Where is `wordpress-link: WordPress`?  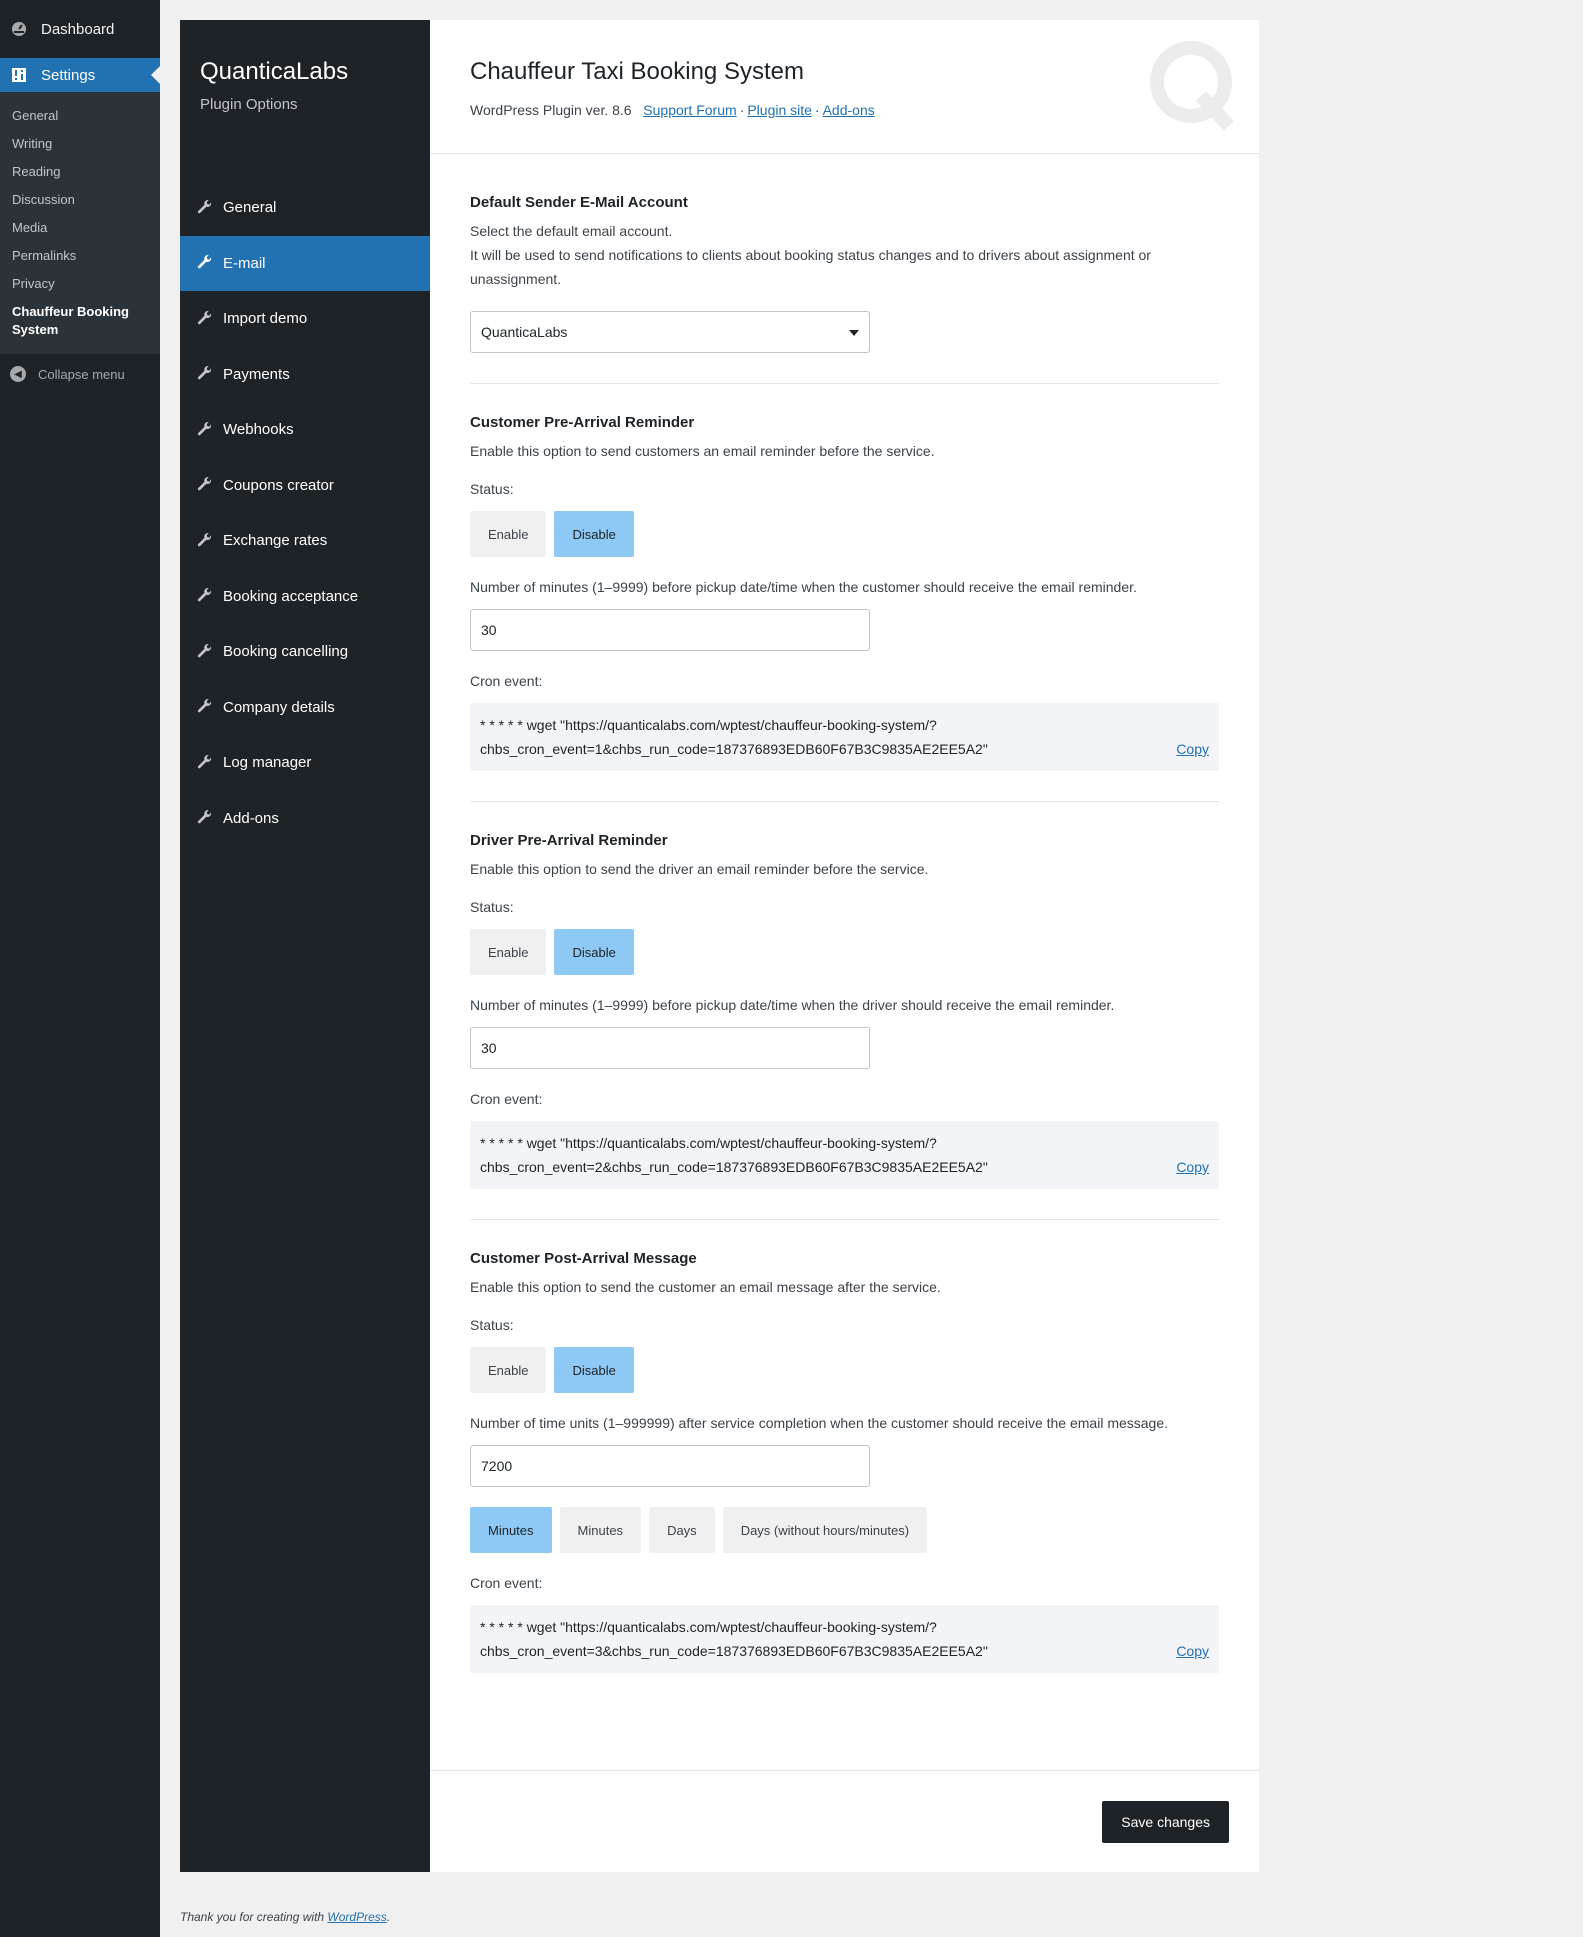 wordpress-link: WordPress is located at coordinates (356, 1917).